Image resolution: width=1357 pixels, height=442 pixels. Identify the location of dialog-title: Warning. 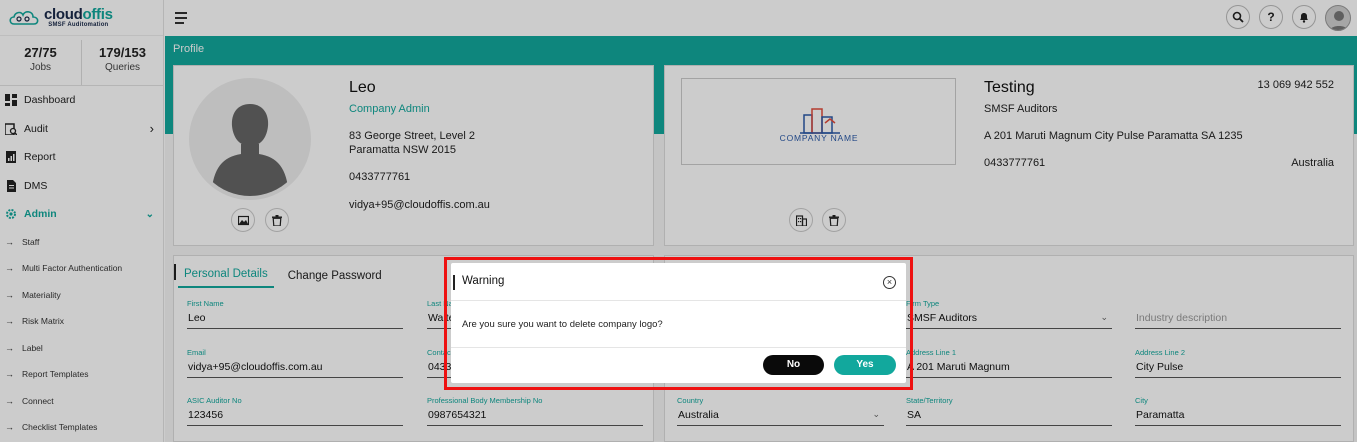
(483, 281).